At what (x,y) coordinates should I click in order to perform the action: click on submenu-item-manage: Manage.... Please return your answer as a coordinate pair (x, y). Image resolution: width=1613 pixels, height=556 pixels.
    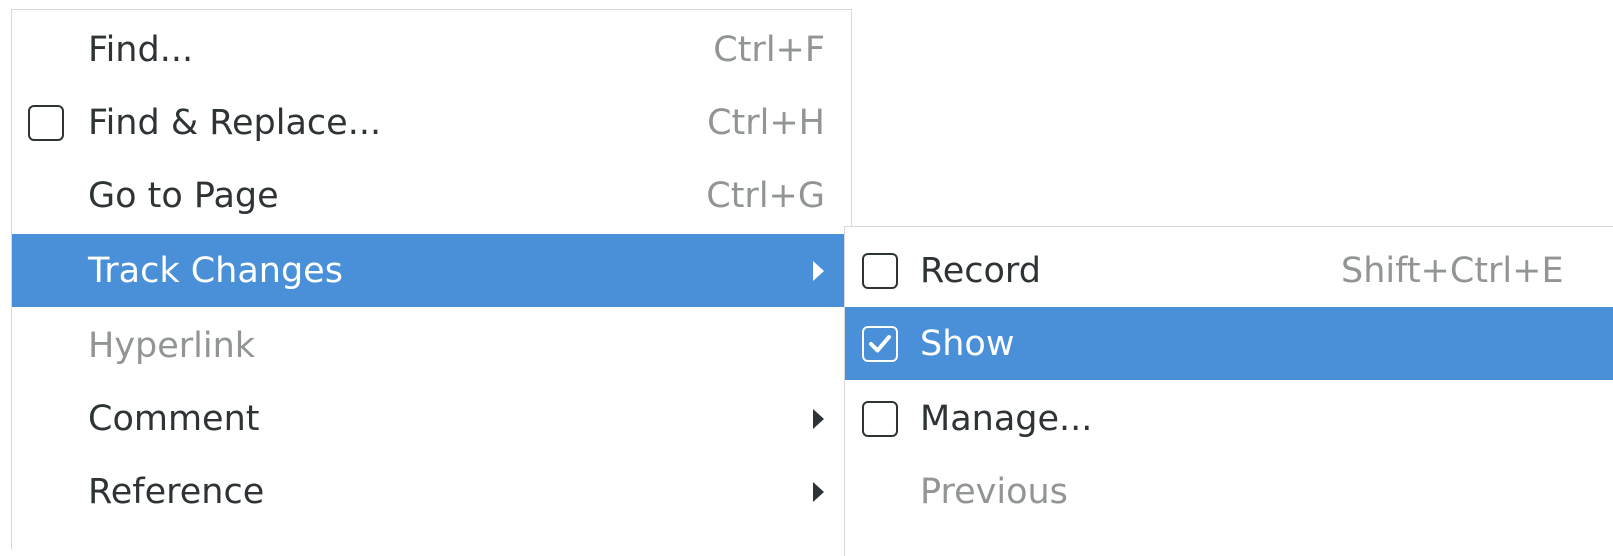
    Looking at the image, I should click on (1229, 418).